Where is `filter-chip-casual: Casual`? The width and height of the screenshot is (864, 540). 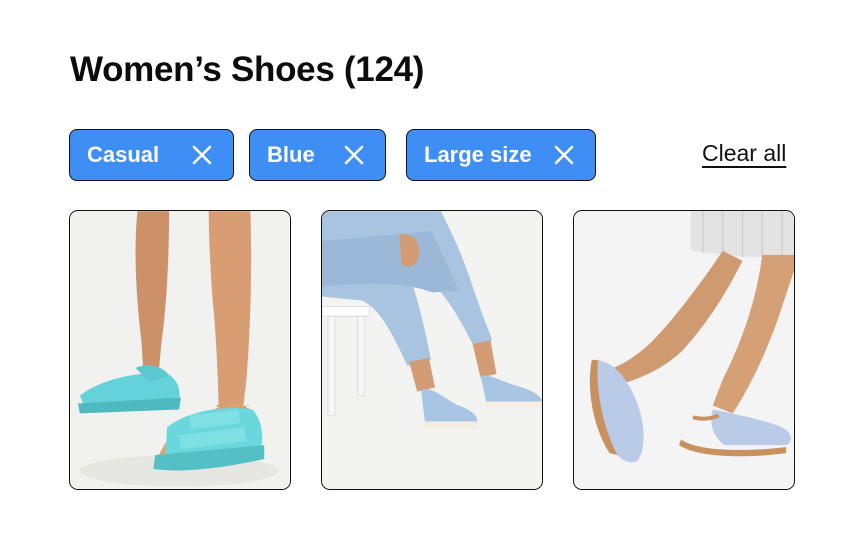 filter-chip-casual: Casual is located at coordinates (151, 155).